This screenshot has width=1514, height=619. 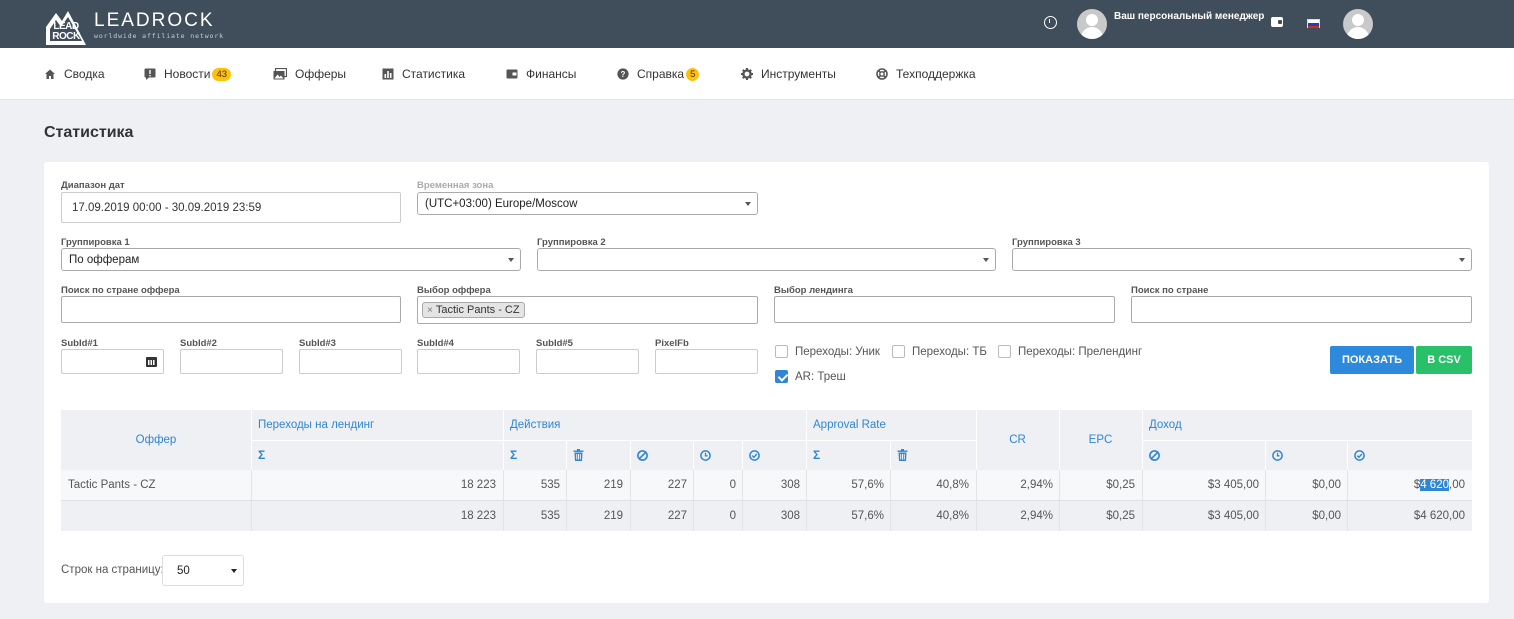 I want to click on cell-actions-rejected: 227, so click(x=677, y=485).